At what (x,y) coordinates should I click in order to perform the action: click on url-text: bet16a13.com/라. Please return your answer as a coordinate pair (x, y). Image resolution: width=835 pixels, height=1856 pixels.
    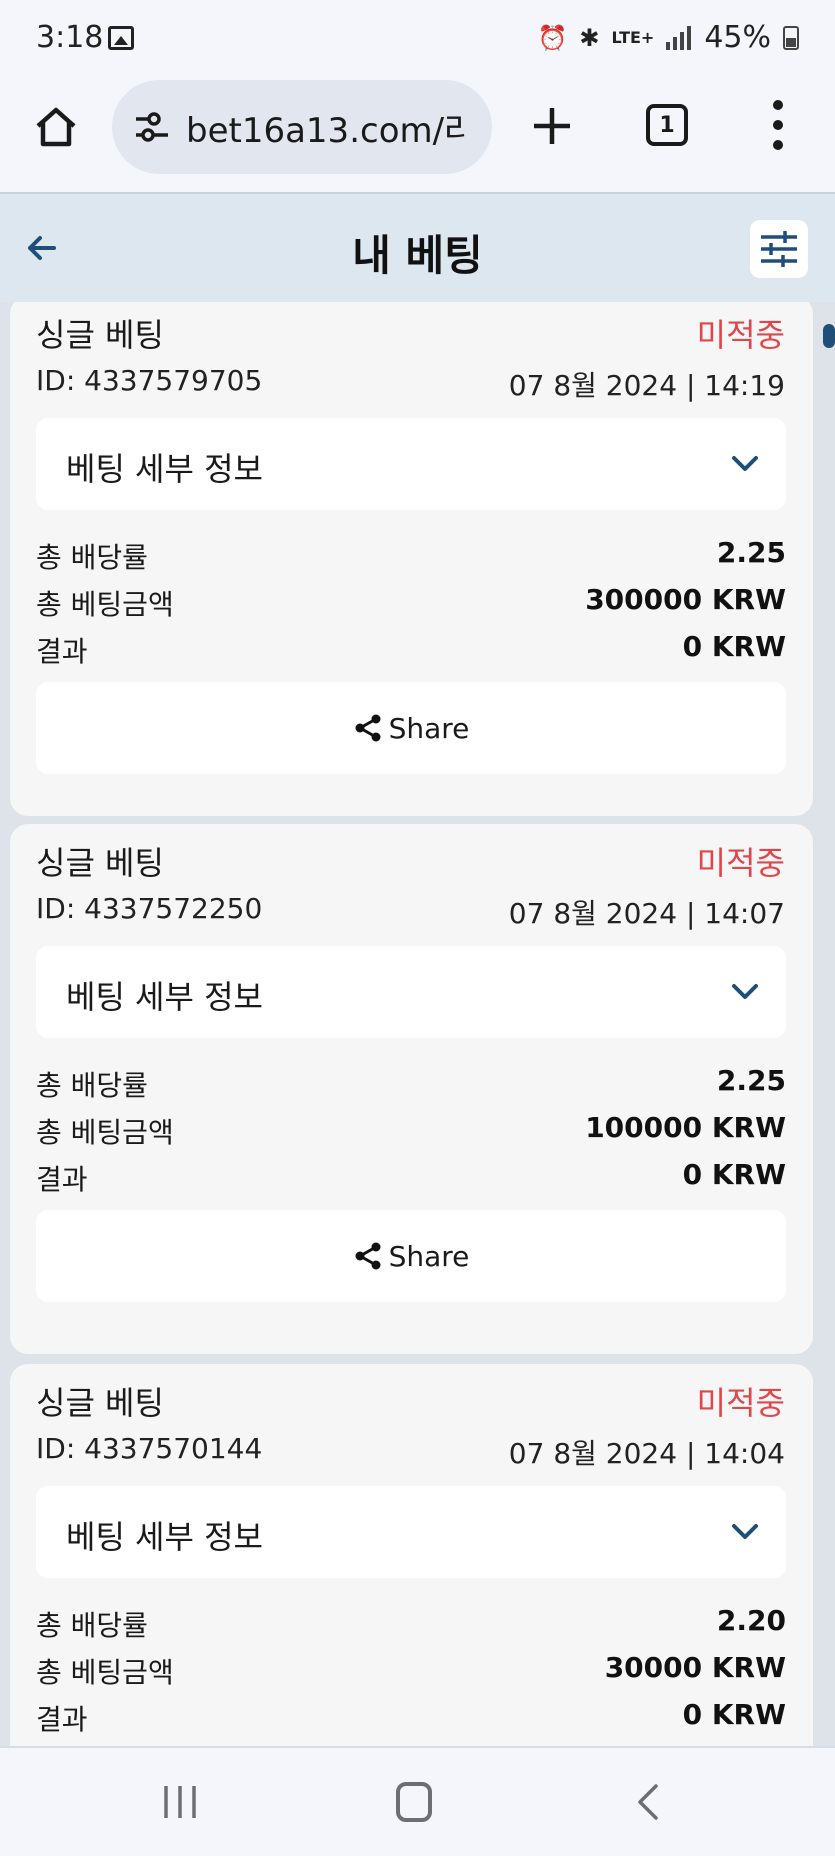
    Looking at the image, I should click on (326, 127).